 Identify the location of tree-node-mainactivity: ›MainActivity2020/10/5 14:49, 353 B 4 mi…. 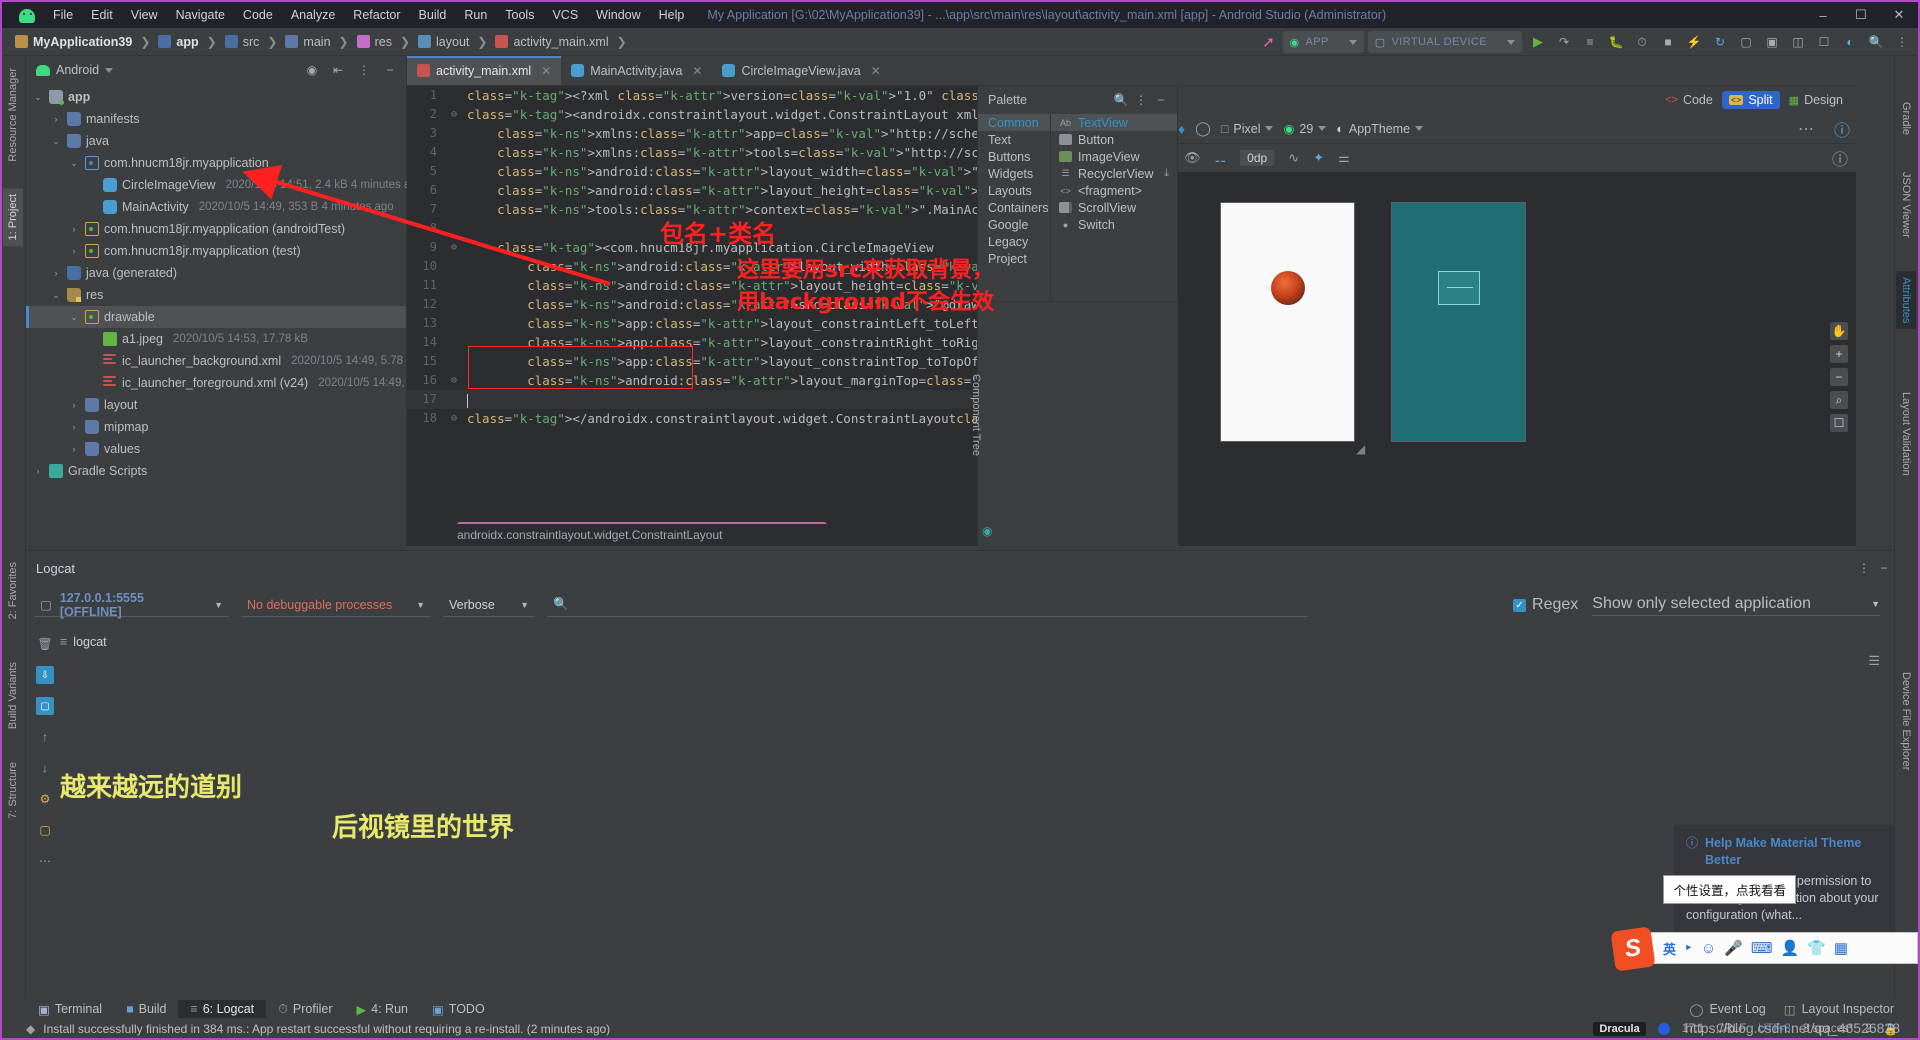
(216, 207).